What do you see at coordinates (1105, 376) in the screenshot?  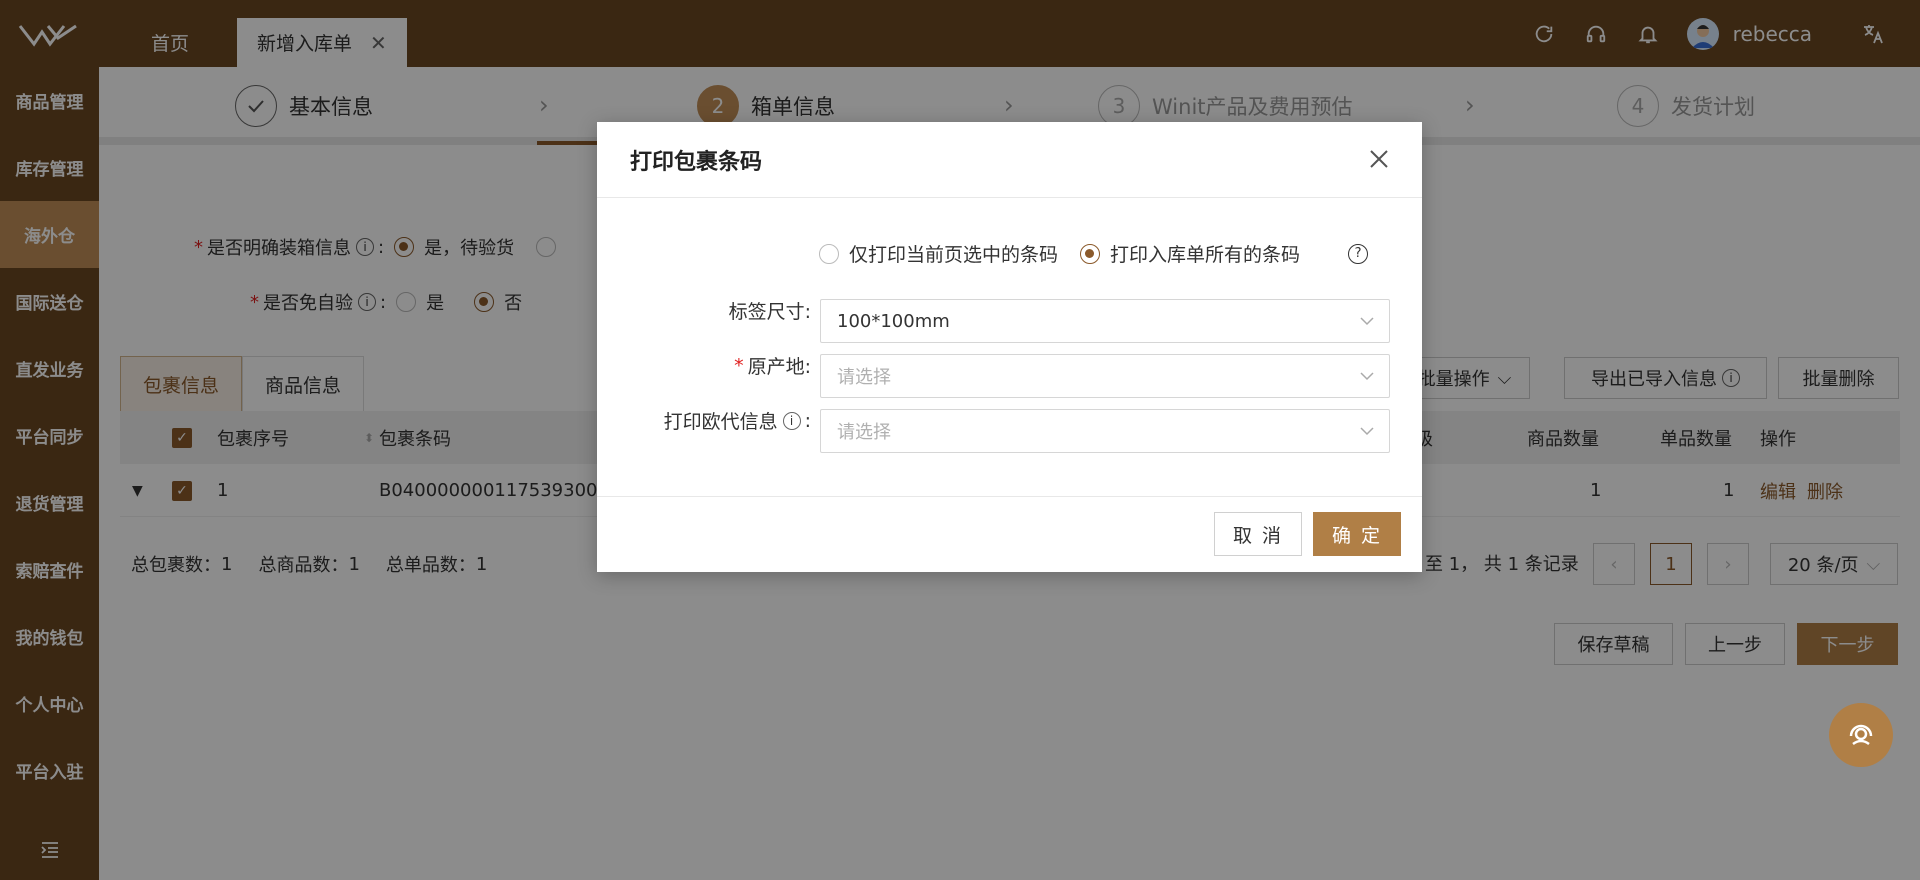 I see `origin-select: 请选择` at bounding box center [1105, 376].